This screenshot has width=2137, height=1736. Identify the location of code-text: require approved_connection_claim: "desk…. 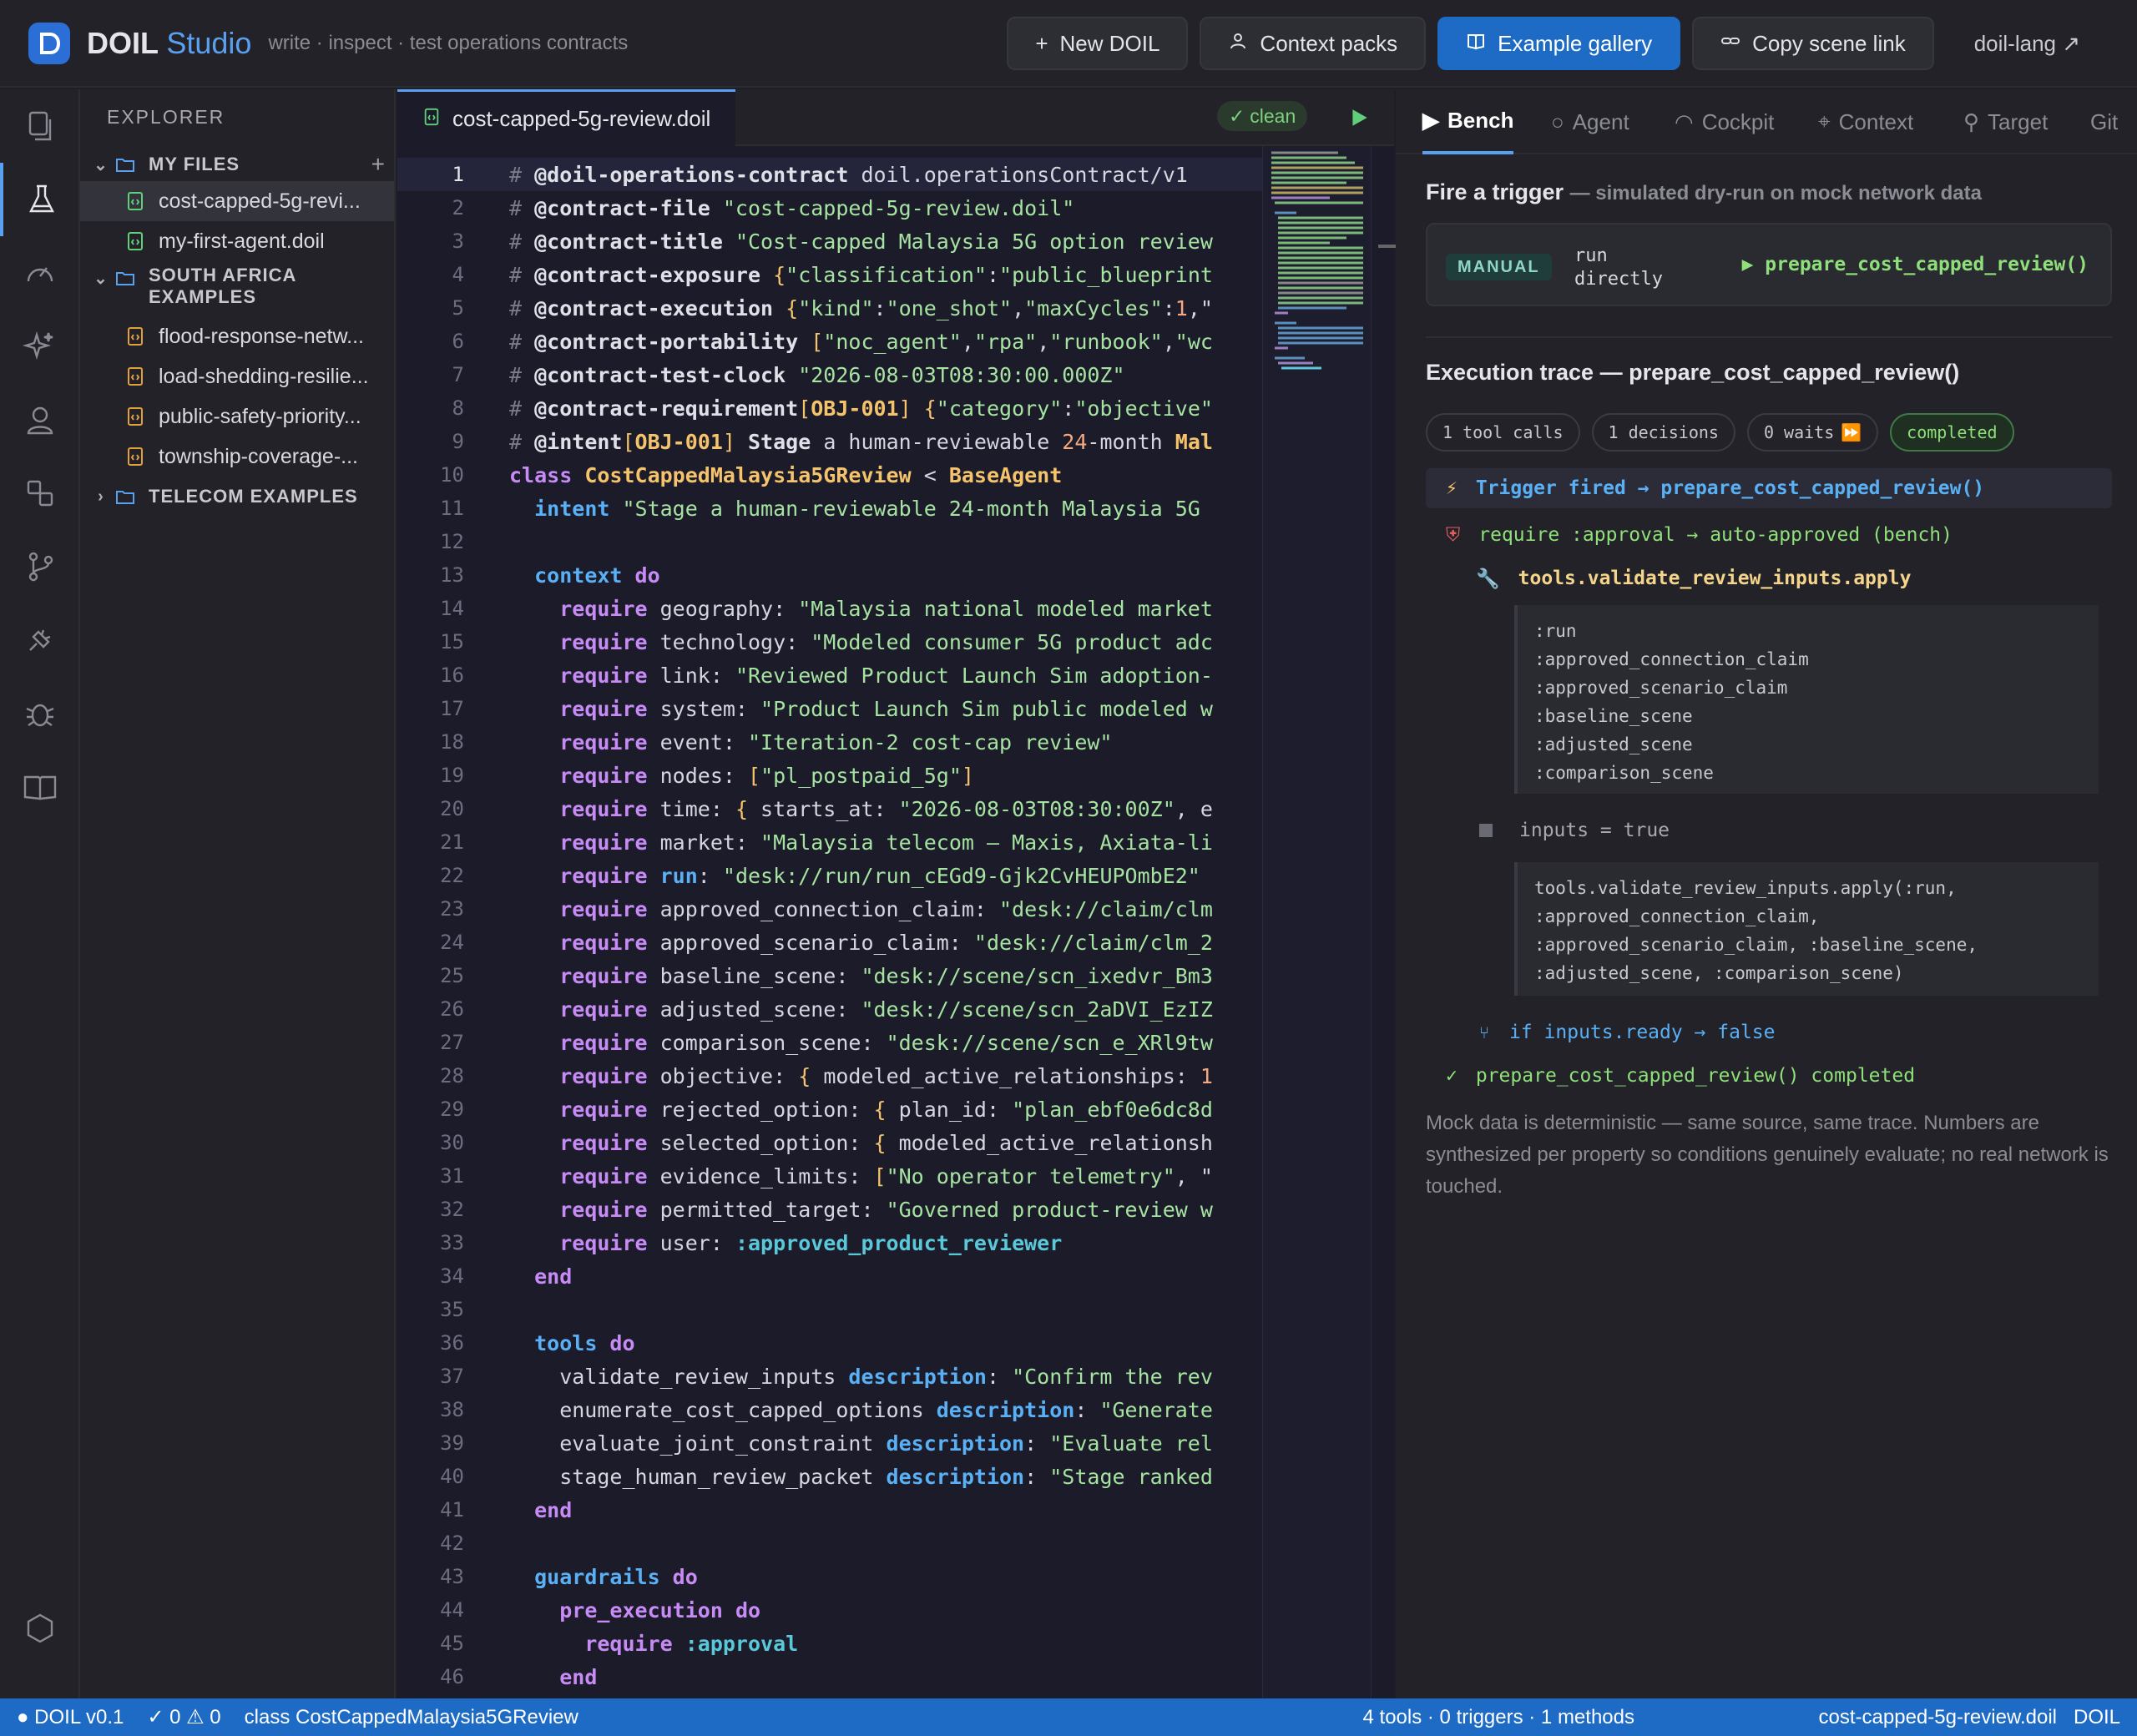
(886, 908).